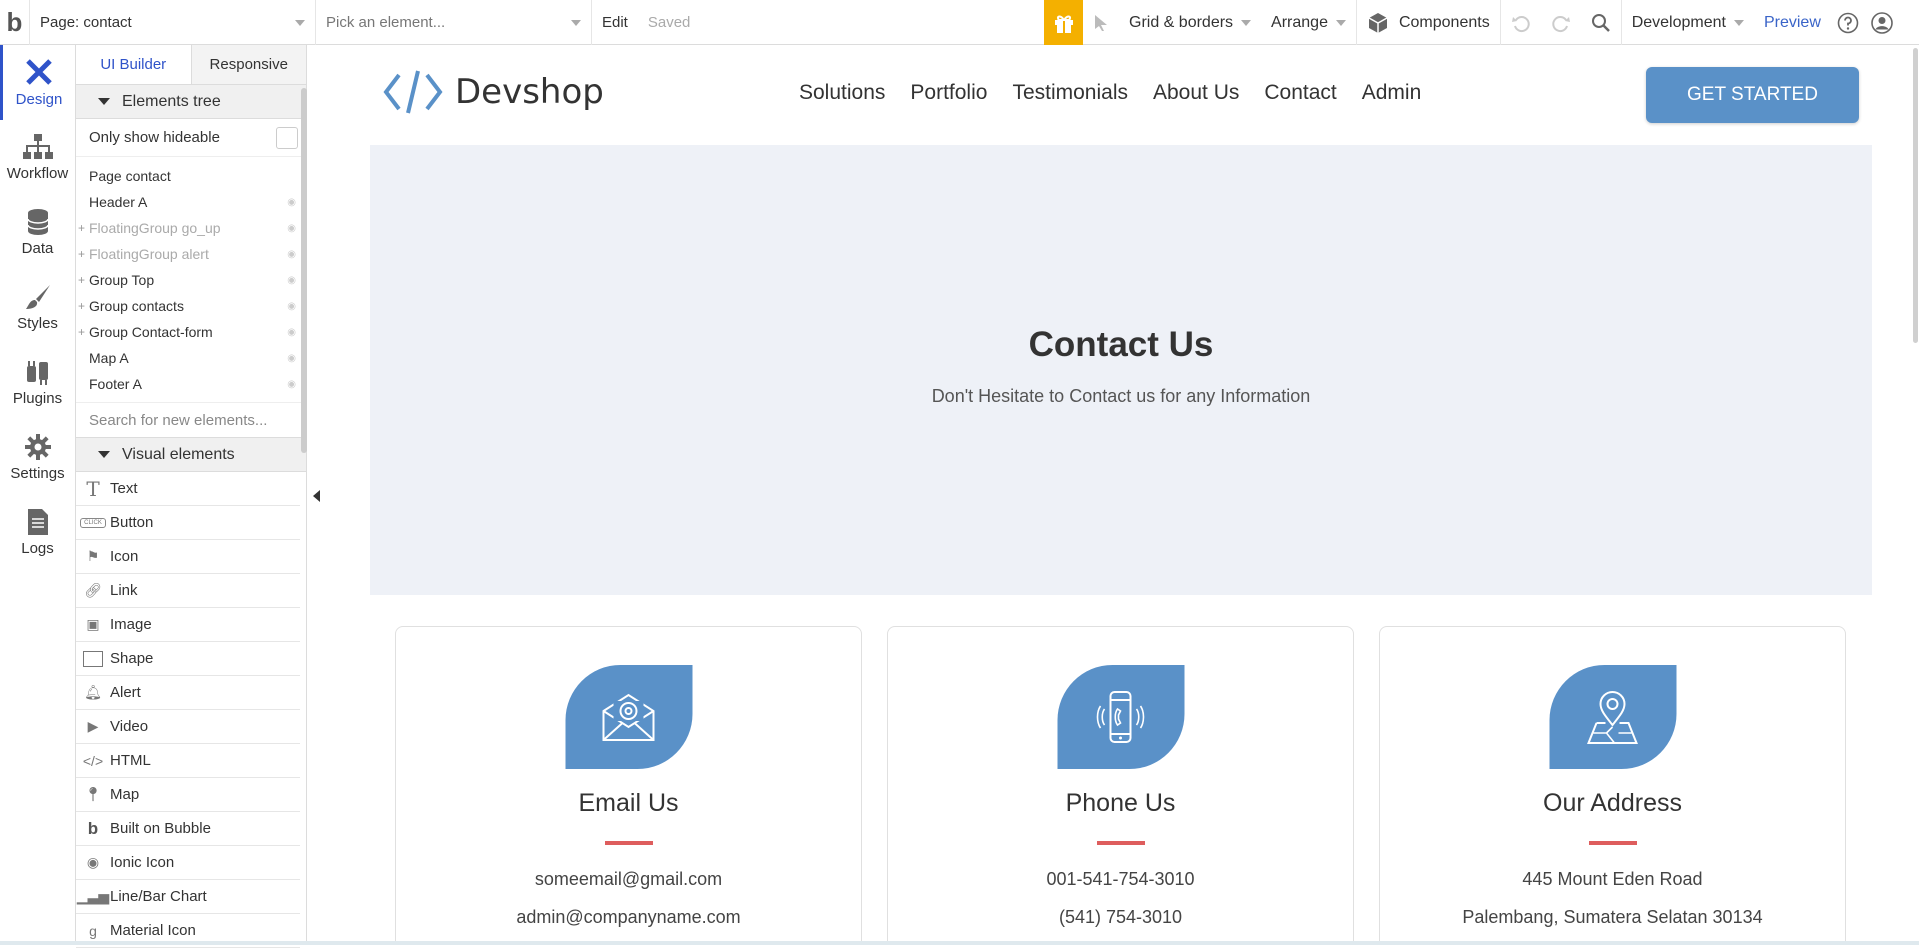 The height and width of the screenshot is (948, 1919). Describe the element at coordinates (188, 659) in the screenshot. I see `element-shape: Shape` at that location.